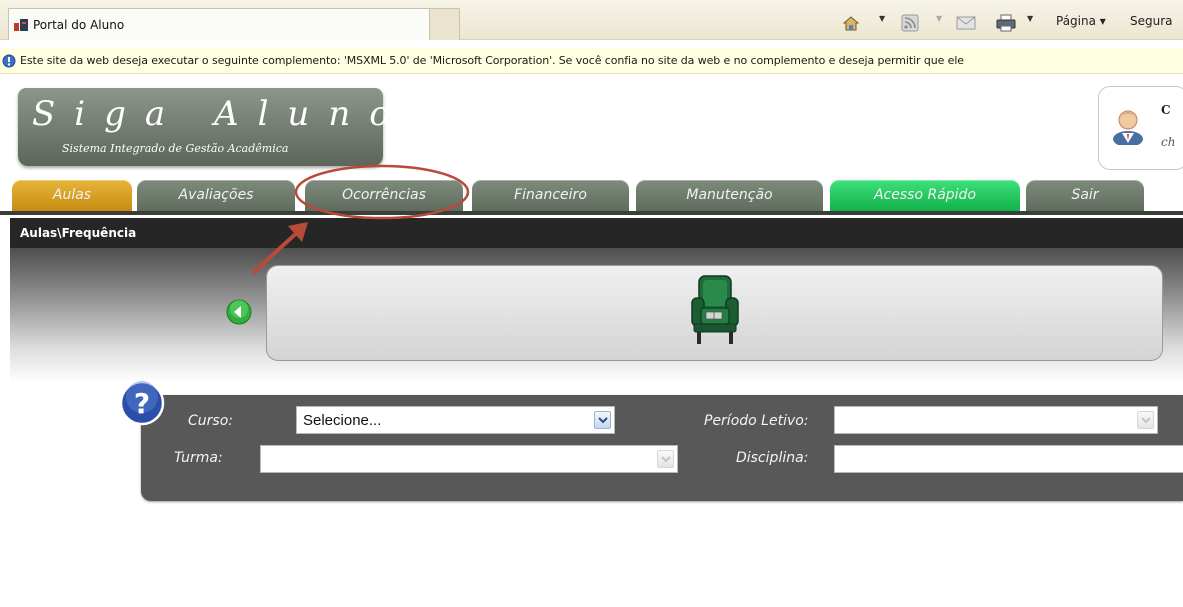 The width and height of the screenshot is (1183, 607). I want to click on security-menu: Segura, so click(1151, 23).